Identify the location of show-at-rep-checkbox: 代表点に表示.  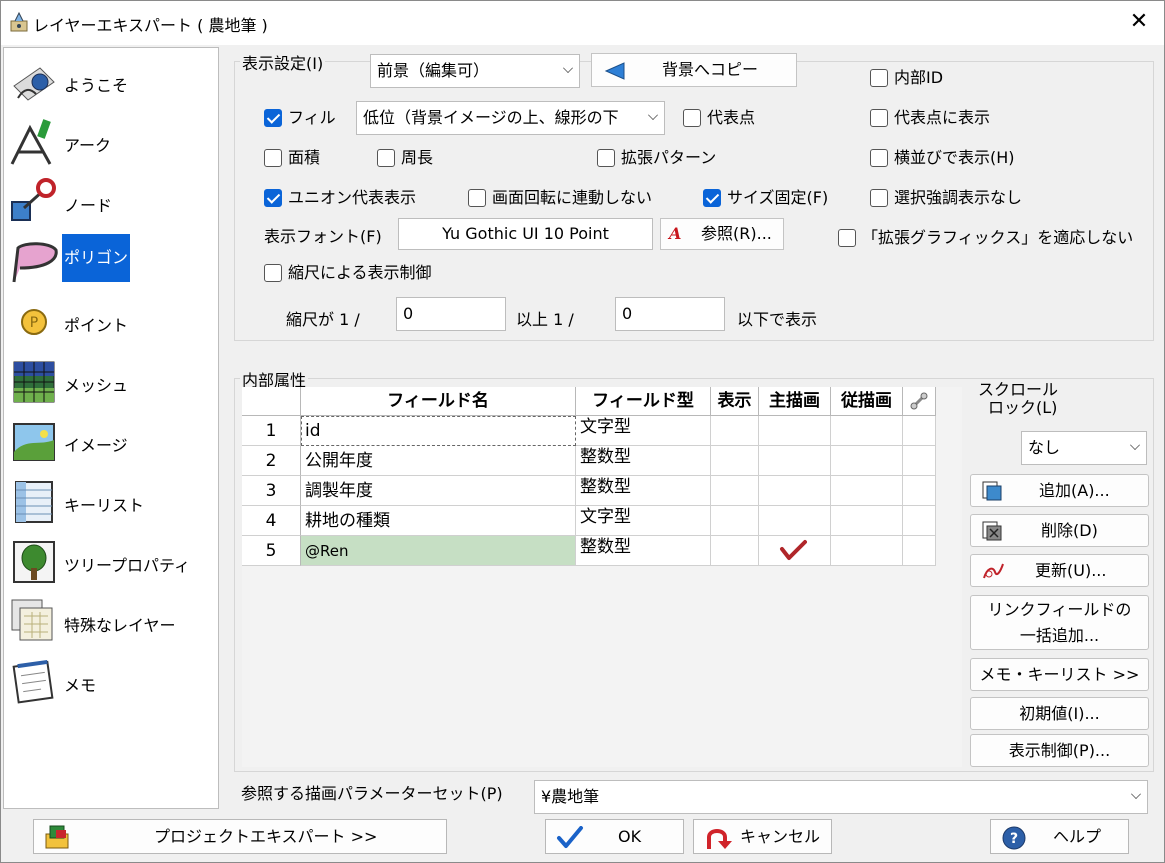
(930, 118).